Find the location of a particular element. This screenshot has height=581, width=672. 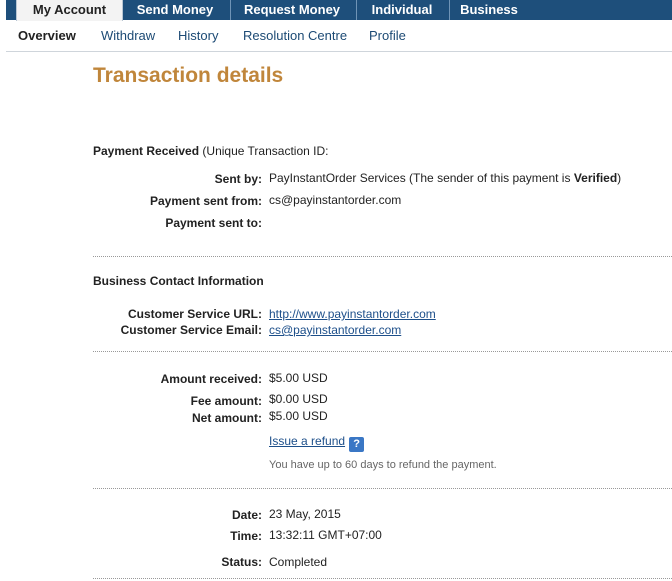

net-amount-value: $5.00 USD is located at coordinates (298, 416).